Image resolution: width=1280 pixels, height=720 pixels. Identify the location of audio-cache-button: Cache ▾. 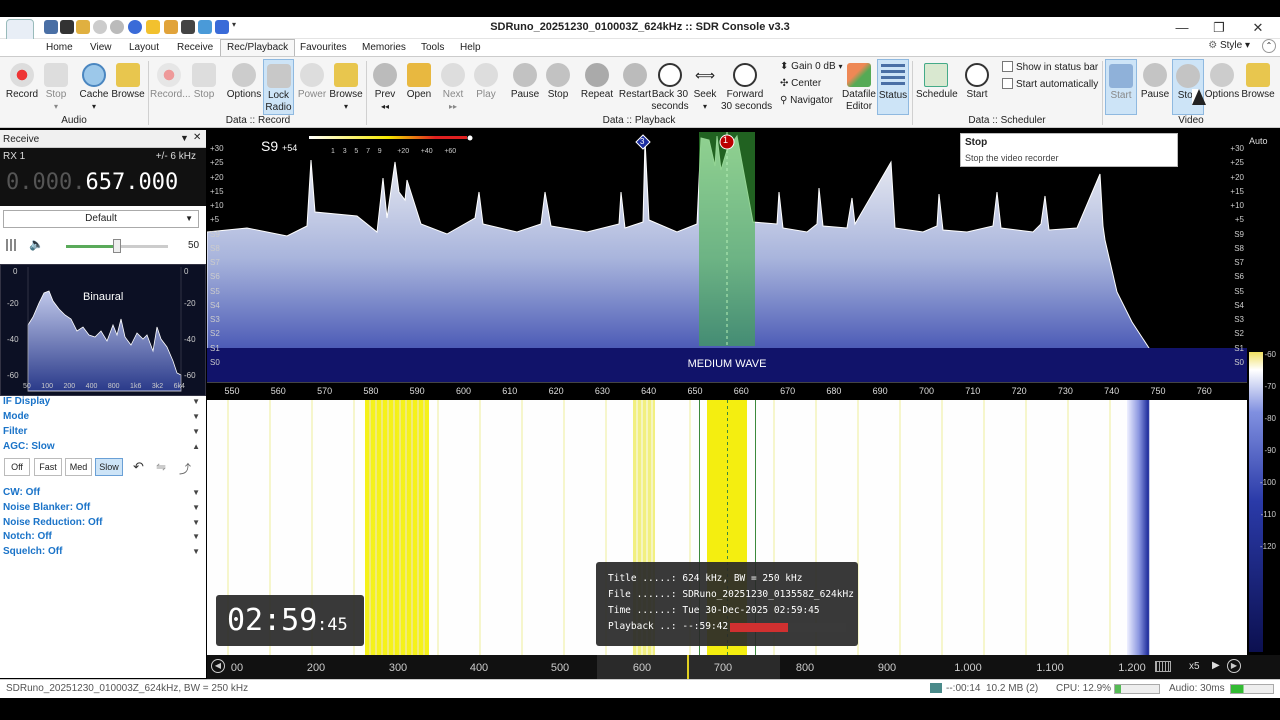
(94, 87).